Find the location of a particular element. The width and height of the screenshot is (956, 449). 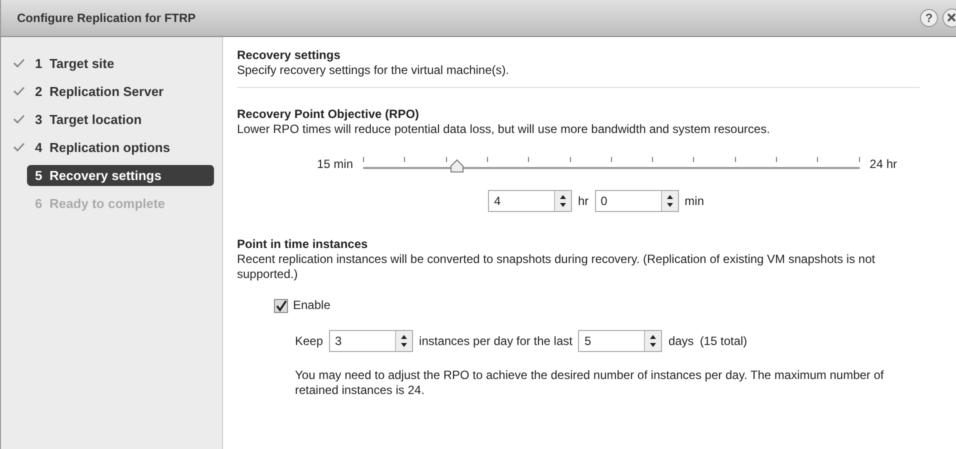

step-label: 2 Replication Server is located at coordinates (100, 91).